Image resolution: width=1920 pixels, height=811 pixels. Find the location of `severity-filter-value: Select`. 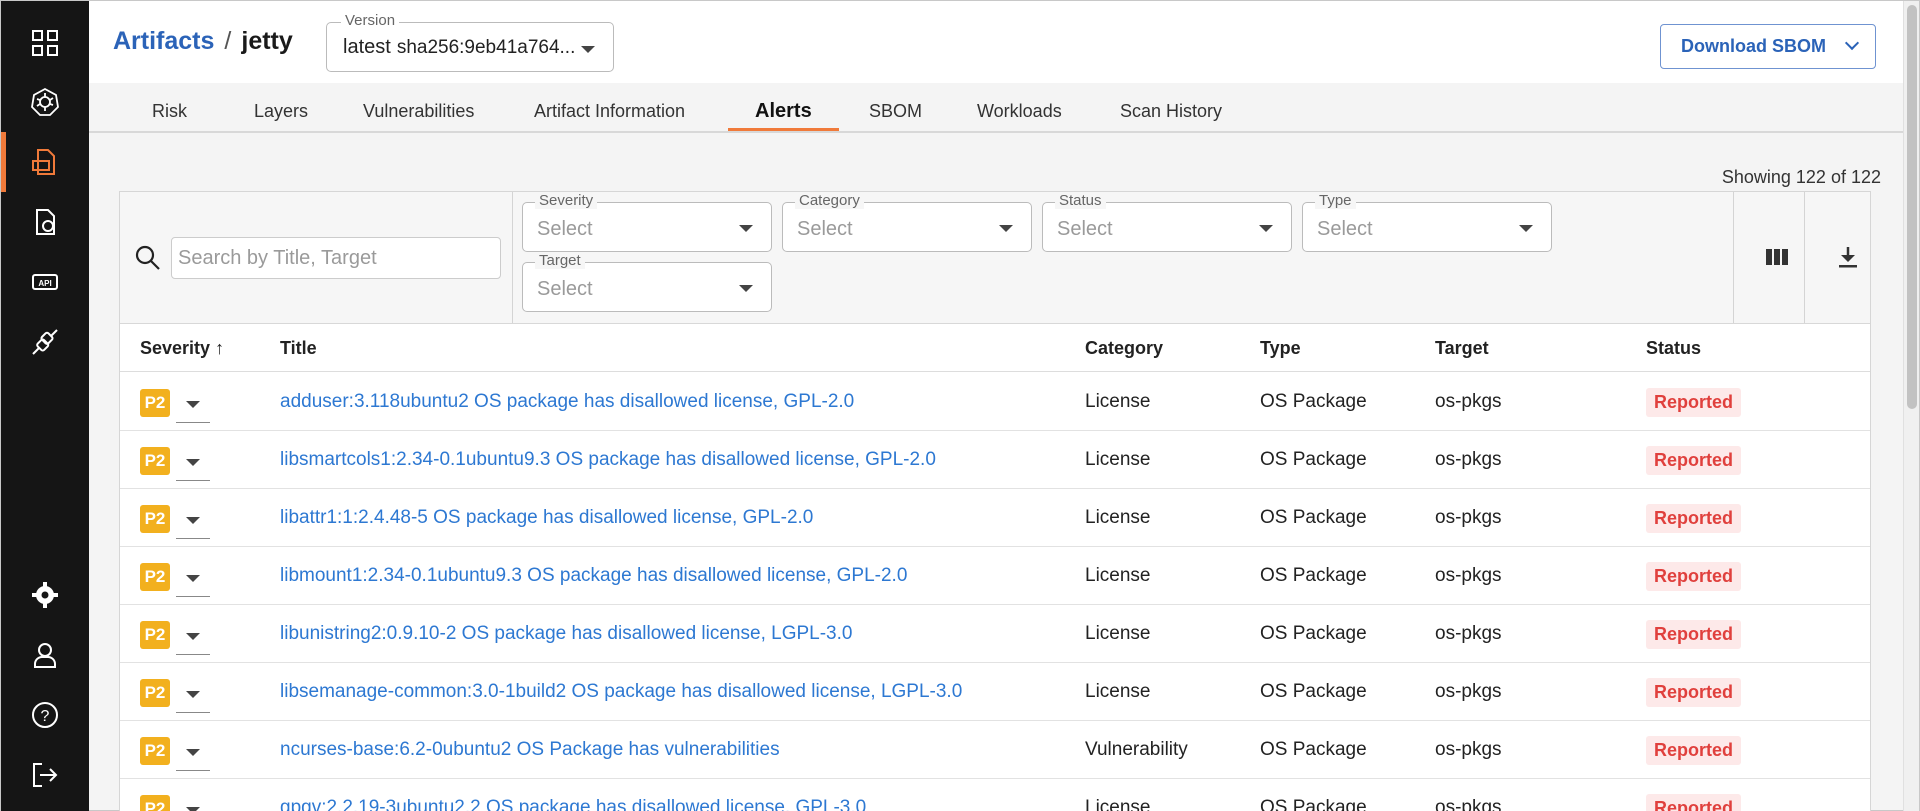

severity-filter-value: Select is located at coordinates (565, 229).